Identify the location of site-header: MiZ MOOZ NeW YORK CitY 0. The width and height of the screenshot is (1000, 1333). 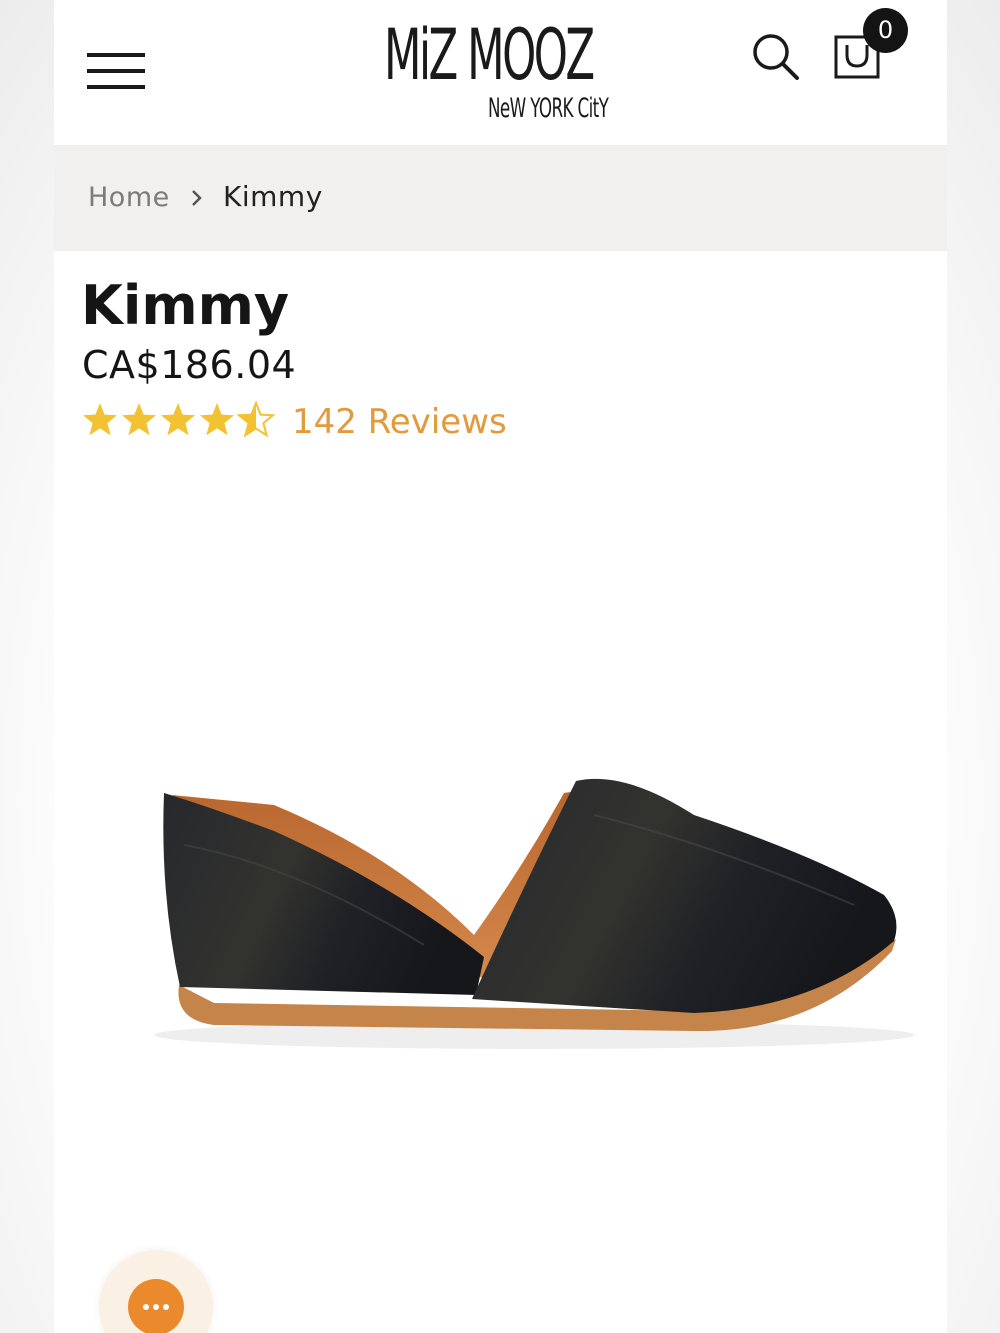
(500, 72).